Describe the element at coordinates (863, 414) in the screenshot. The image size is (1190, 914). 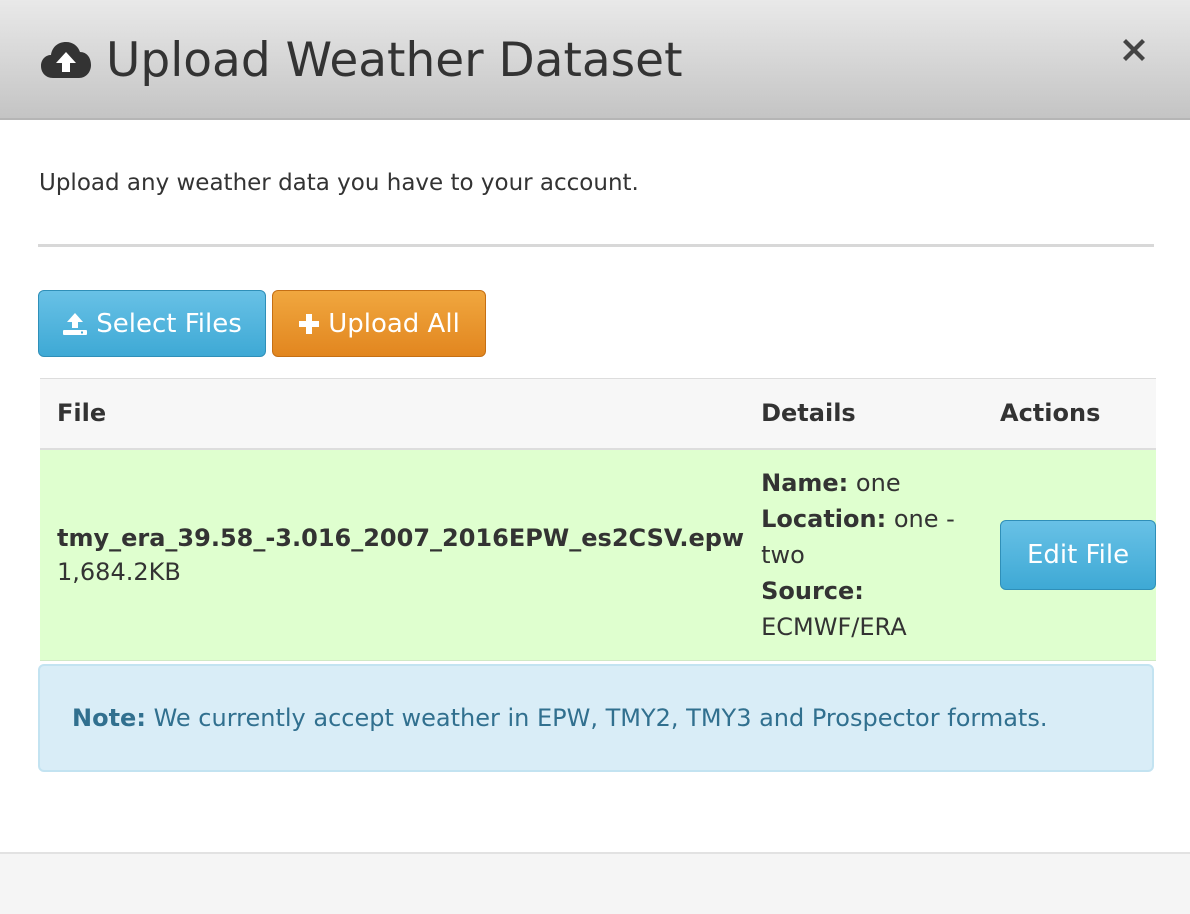
I see `column-header-details: Details` at that location.